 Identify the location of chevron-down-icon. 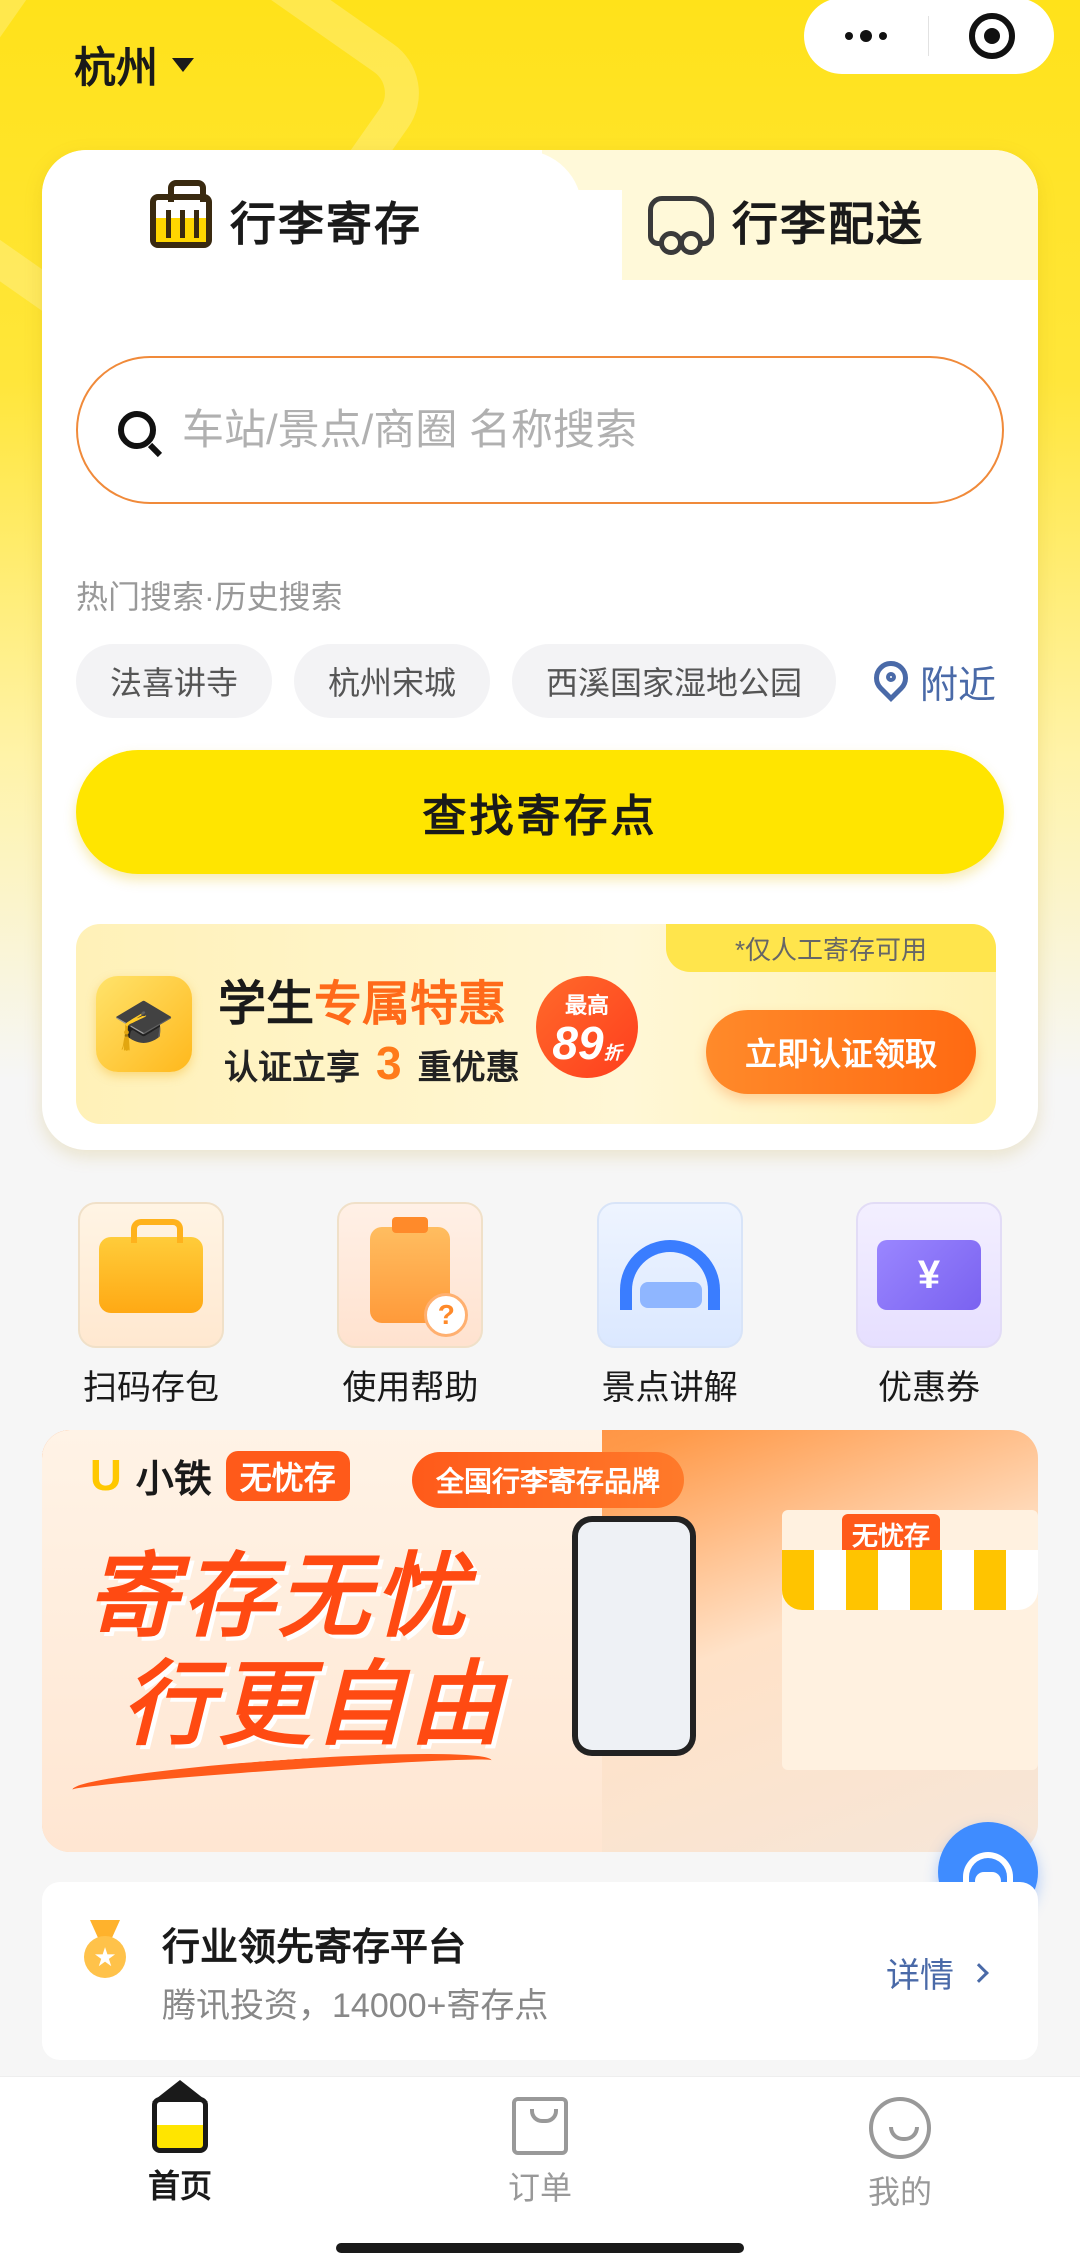
(183, 64).